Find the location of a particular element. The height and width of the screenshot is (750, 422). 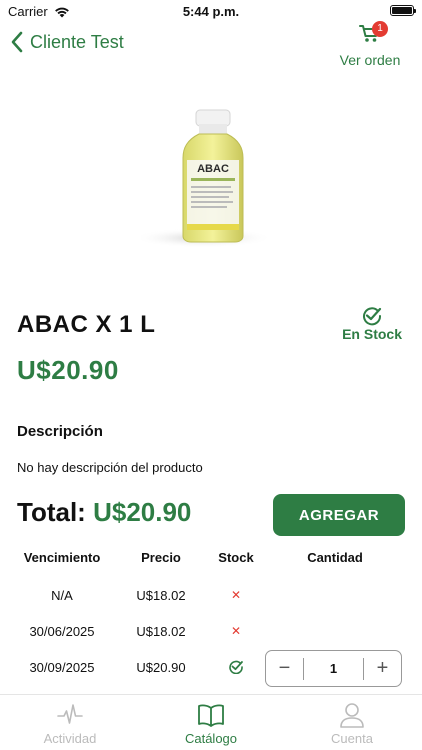

row-expiry: 30/06/2025 is located at coordinates (62, 631).